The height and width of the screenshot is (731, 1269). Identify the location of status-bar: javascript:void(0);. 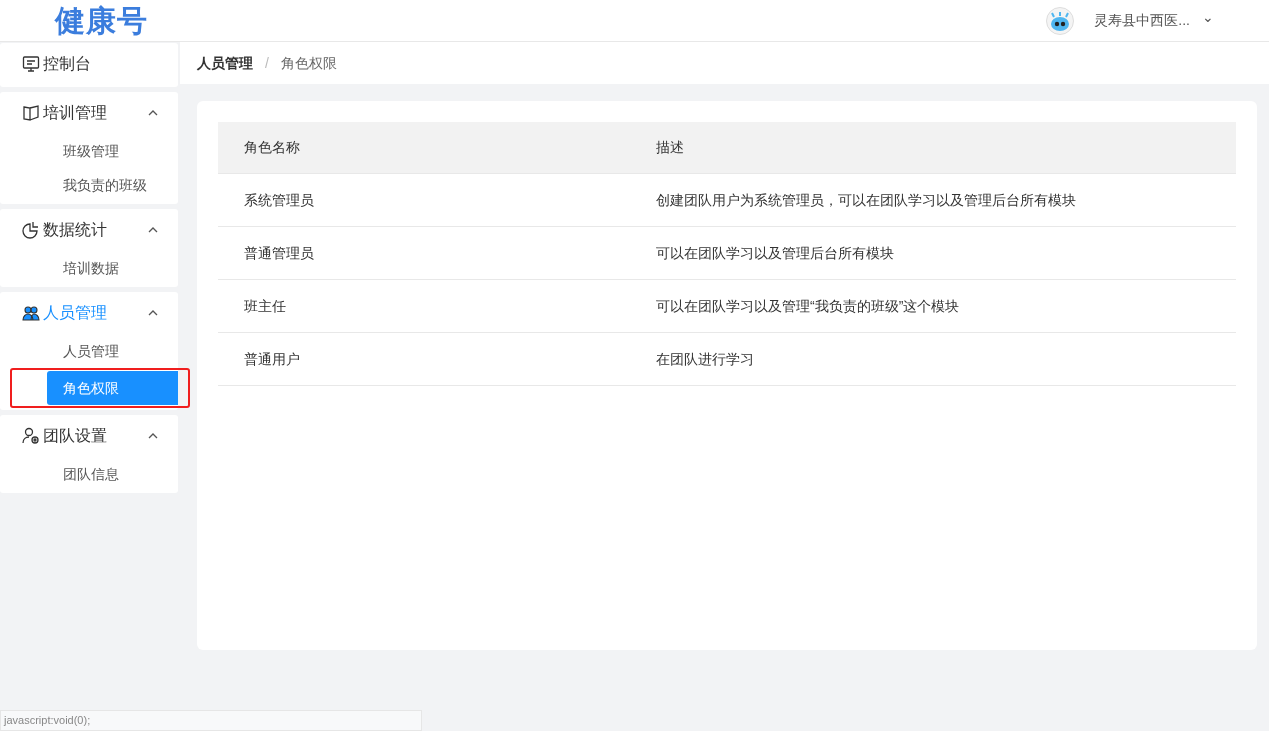
(211, 720).